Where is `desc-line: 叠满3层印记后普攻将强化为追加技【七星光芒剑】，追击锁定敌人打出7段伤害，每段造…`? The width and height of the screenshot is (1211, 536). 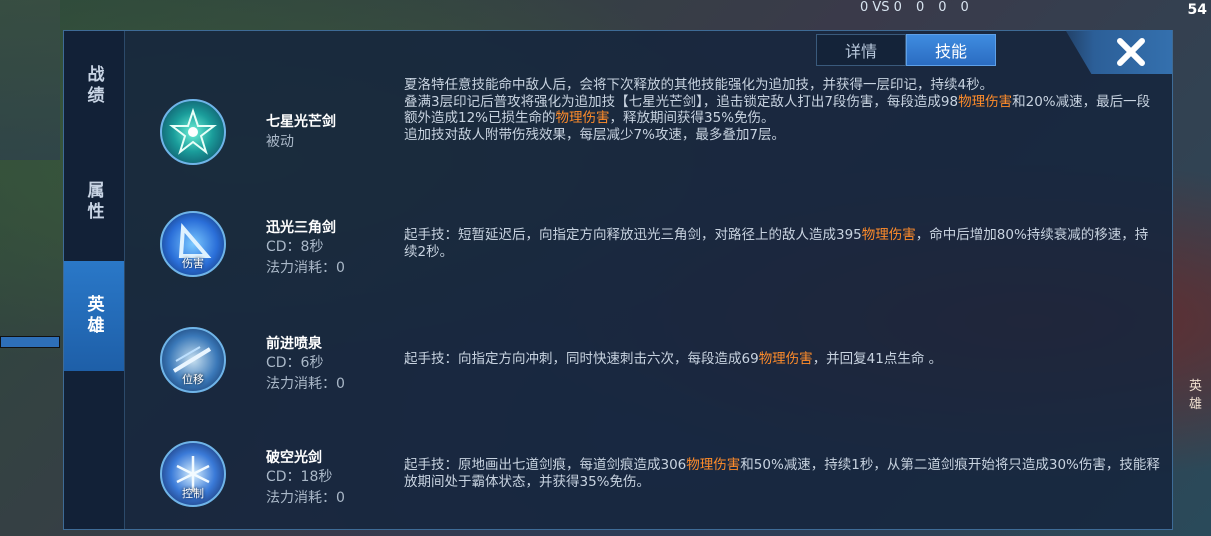 desc-line: 叠满3层印记后普攻将强化为追加技【七星光芒剑】，追击锁定敌人打出7段伤害，每段造… is located at coordinates (782, 110).